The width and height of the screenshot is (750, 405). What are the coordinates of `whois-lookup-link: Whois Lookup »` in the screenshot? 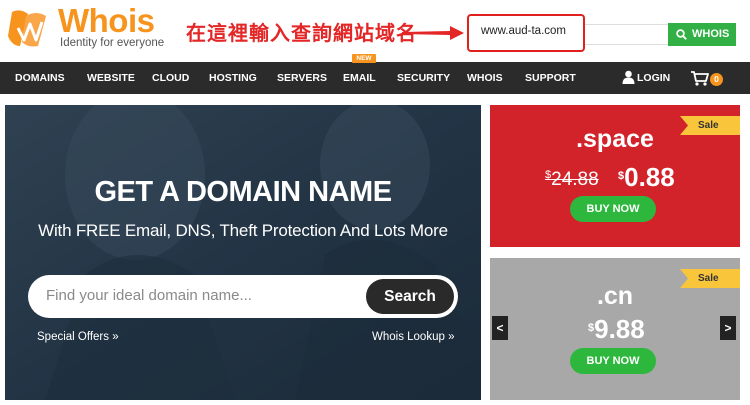 It's located at (413, 337).